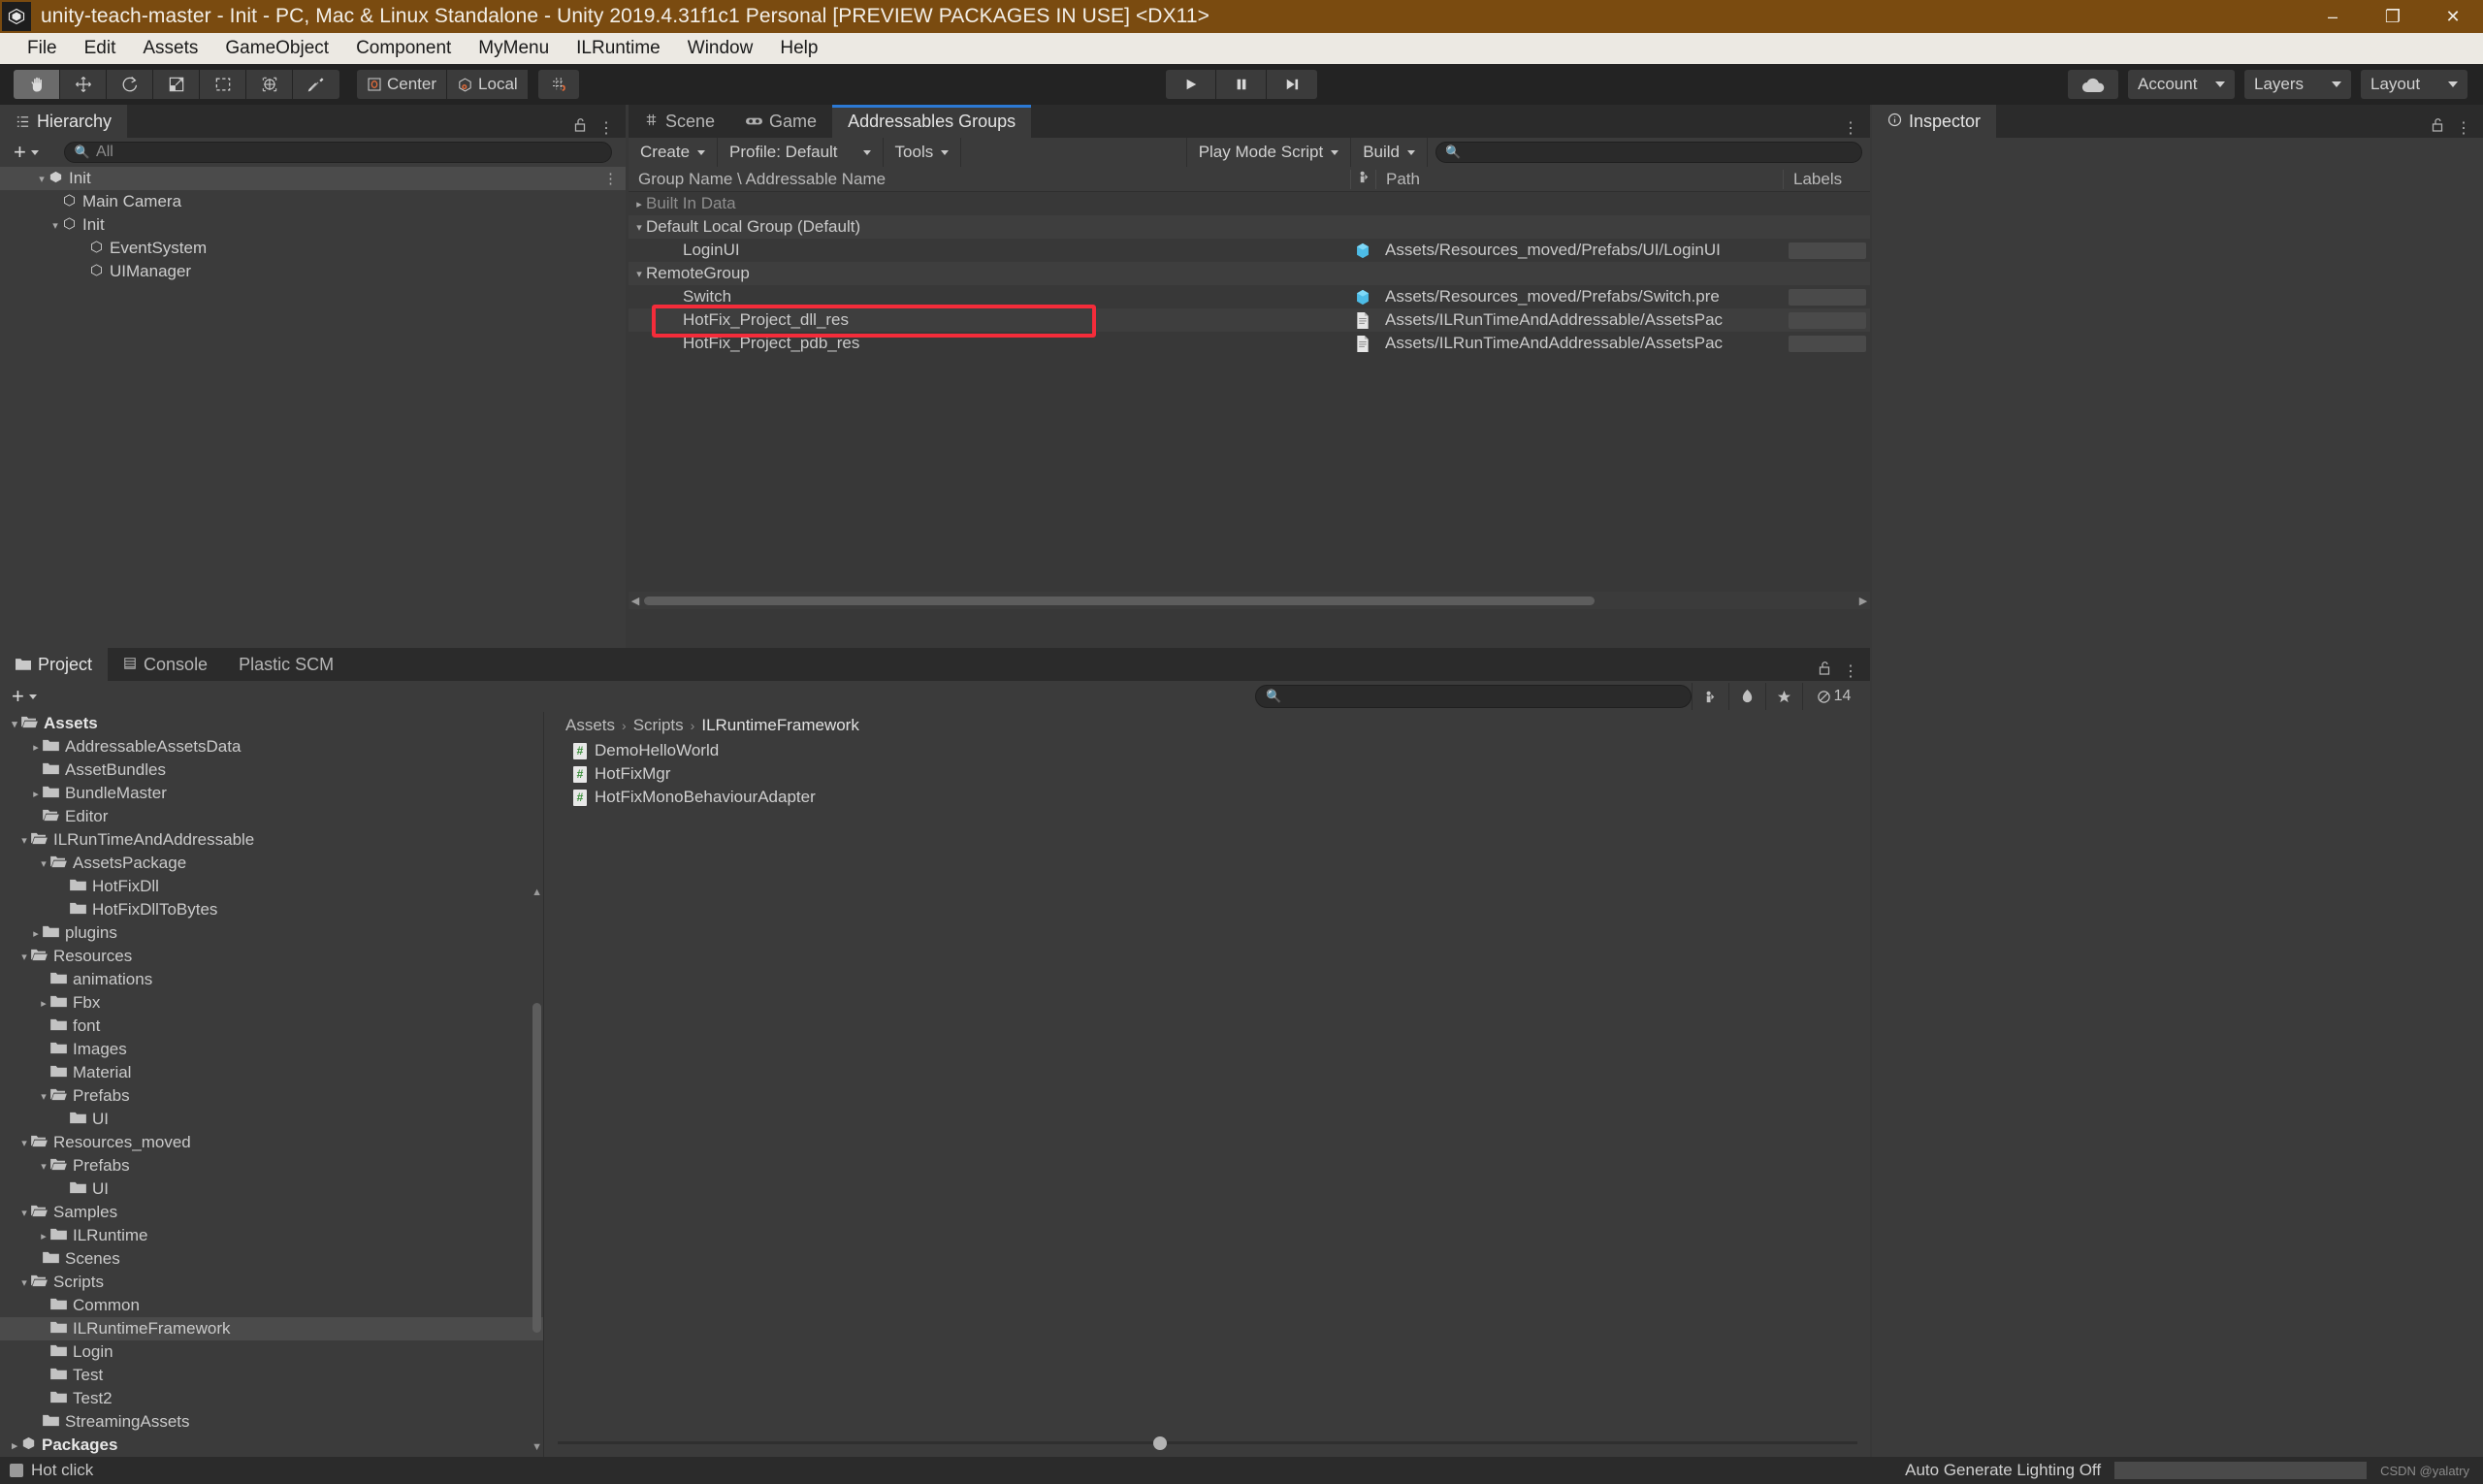 This screenshot has width=2483, height=1484. What do you see at coordinates (1747, 696) in the screenshot?
I see `search-by-label-icon` at bounding box center [1747, 696].